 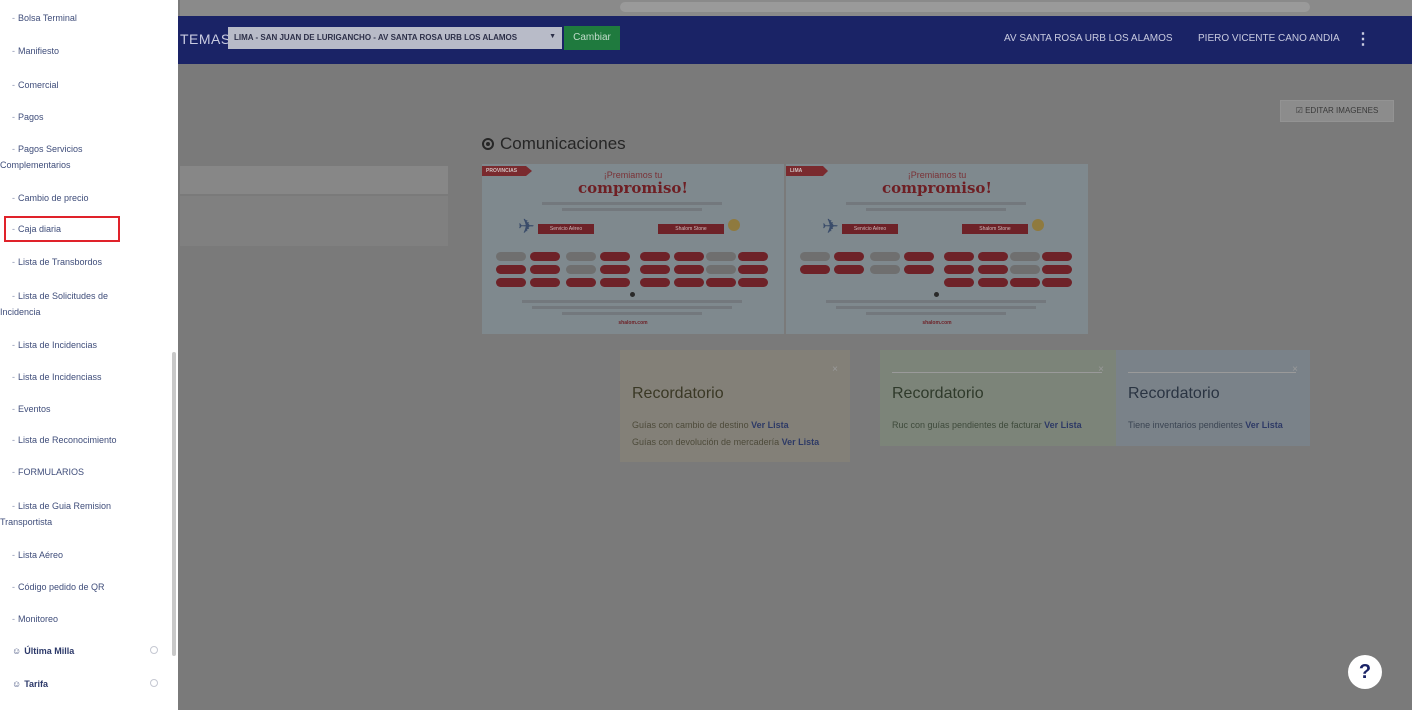 I want to click on header-location: AV SANTA ROSA URB LOS ALAMOS, so click(x=1088, y=38).